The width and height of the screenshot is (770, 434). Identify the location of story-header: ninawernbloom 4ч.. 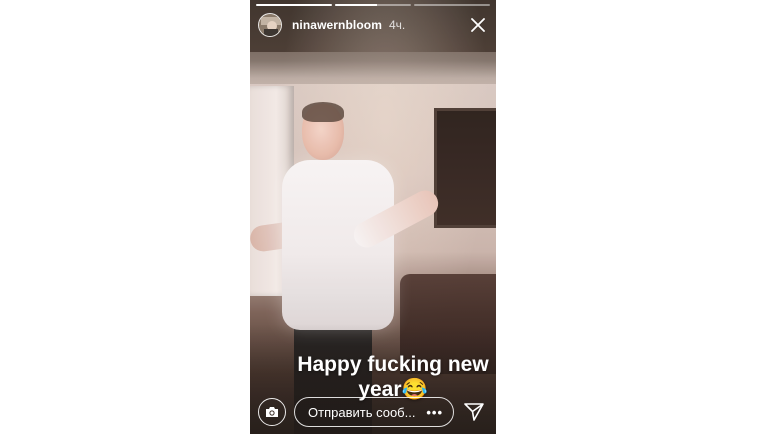
(374, 25).